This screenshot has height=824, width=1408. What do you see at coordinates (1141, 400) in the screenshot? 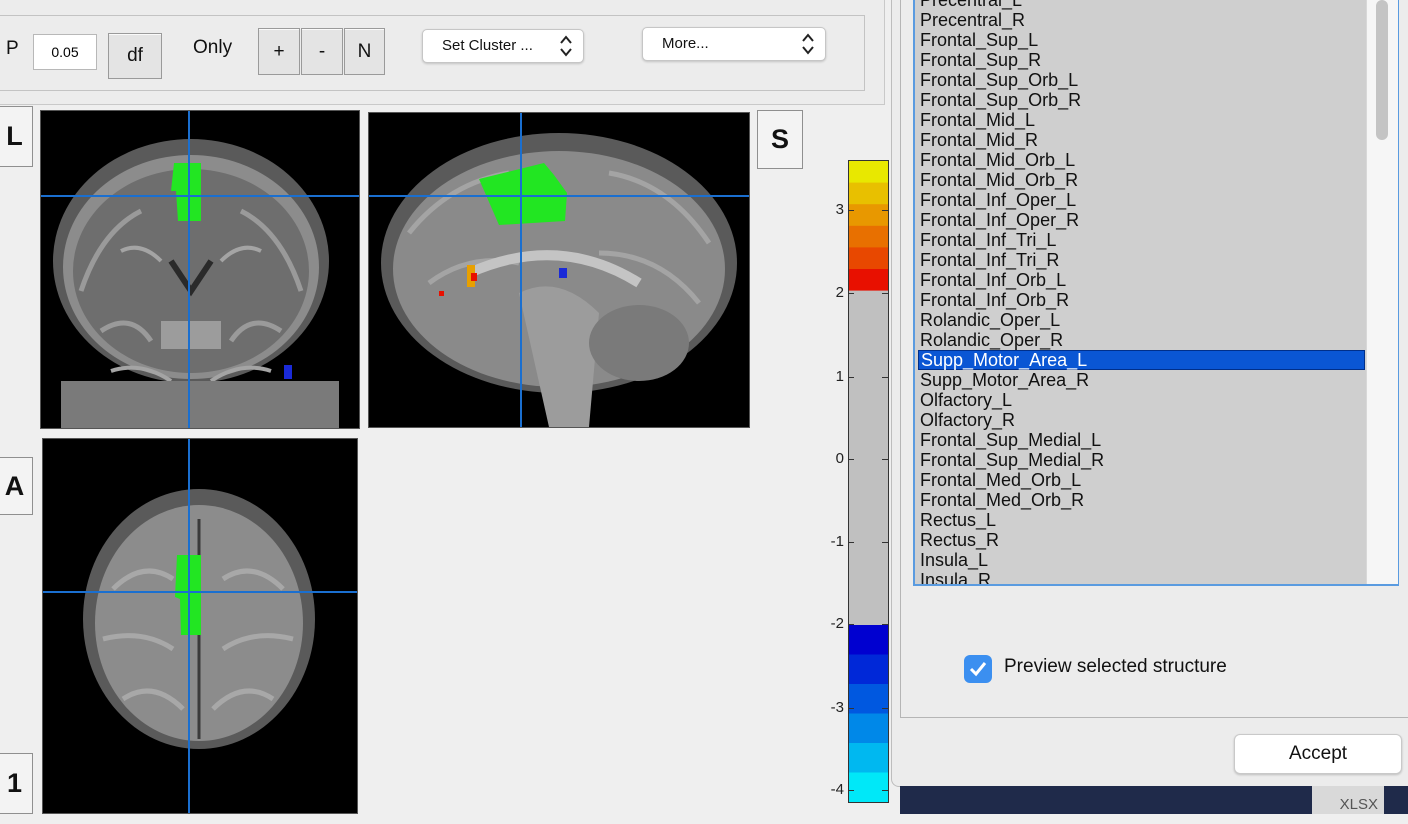
I see `list-item: Olfactory_L` at bounding box center [1141, 400].